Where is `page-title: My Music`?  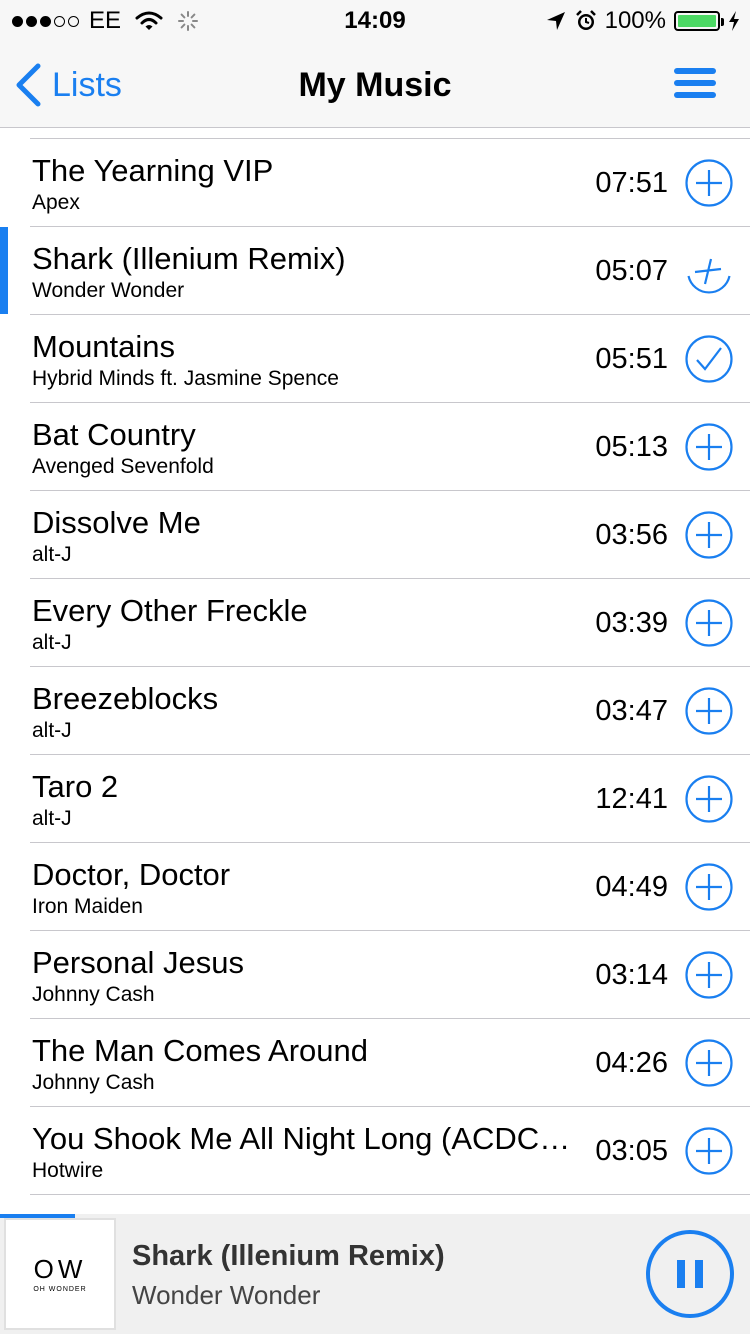
page-title: My Music is located at coordinates (375, 85).